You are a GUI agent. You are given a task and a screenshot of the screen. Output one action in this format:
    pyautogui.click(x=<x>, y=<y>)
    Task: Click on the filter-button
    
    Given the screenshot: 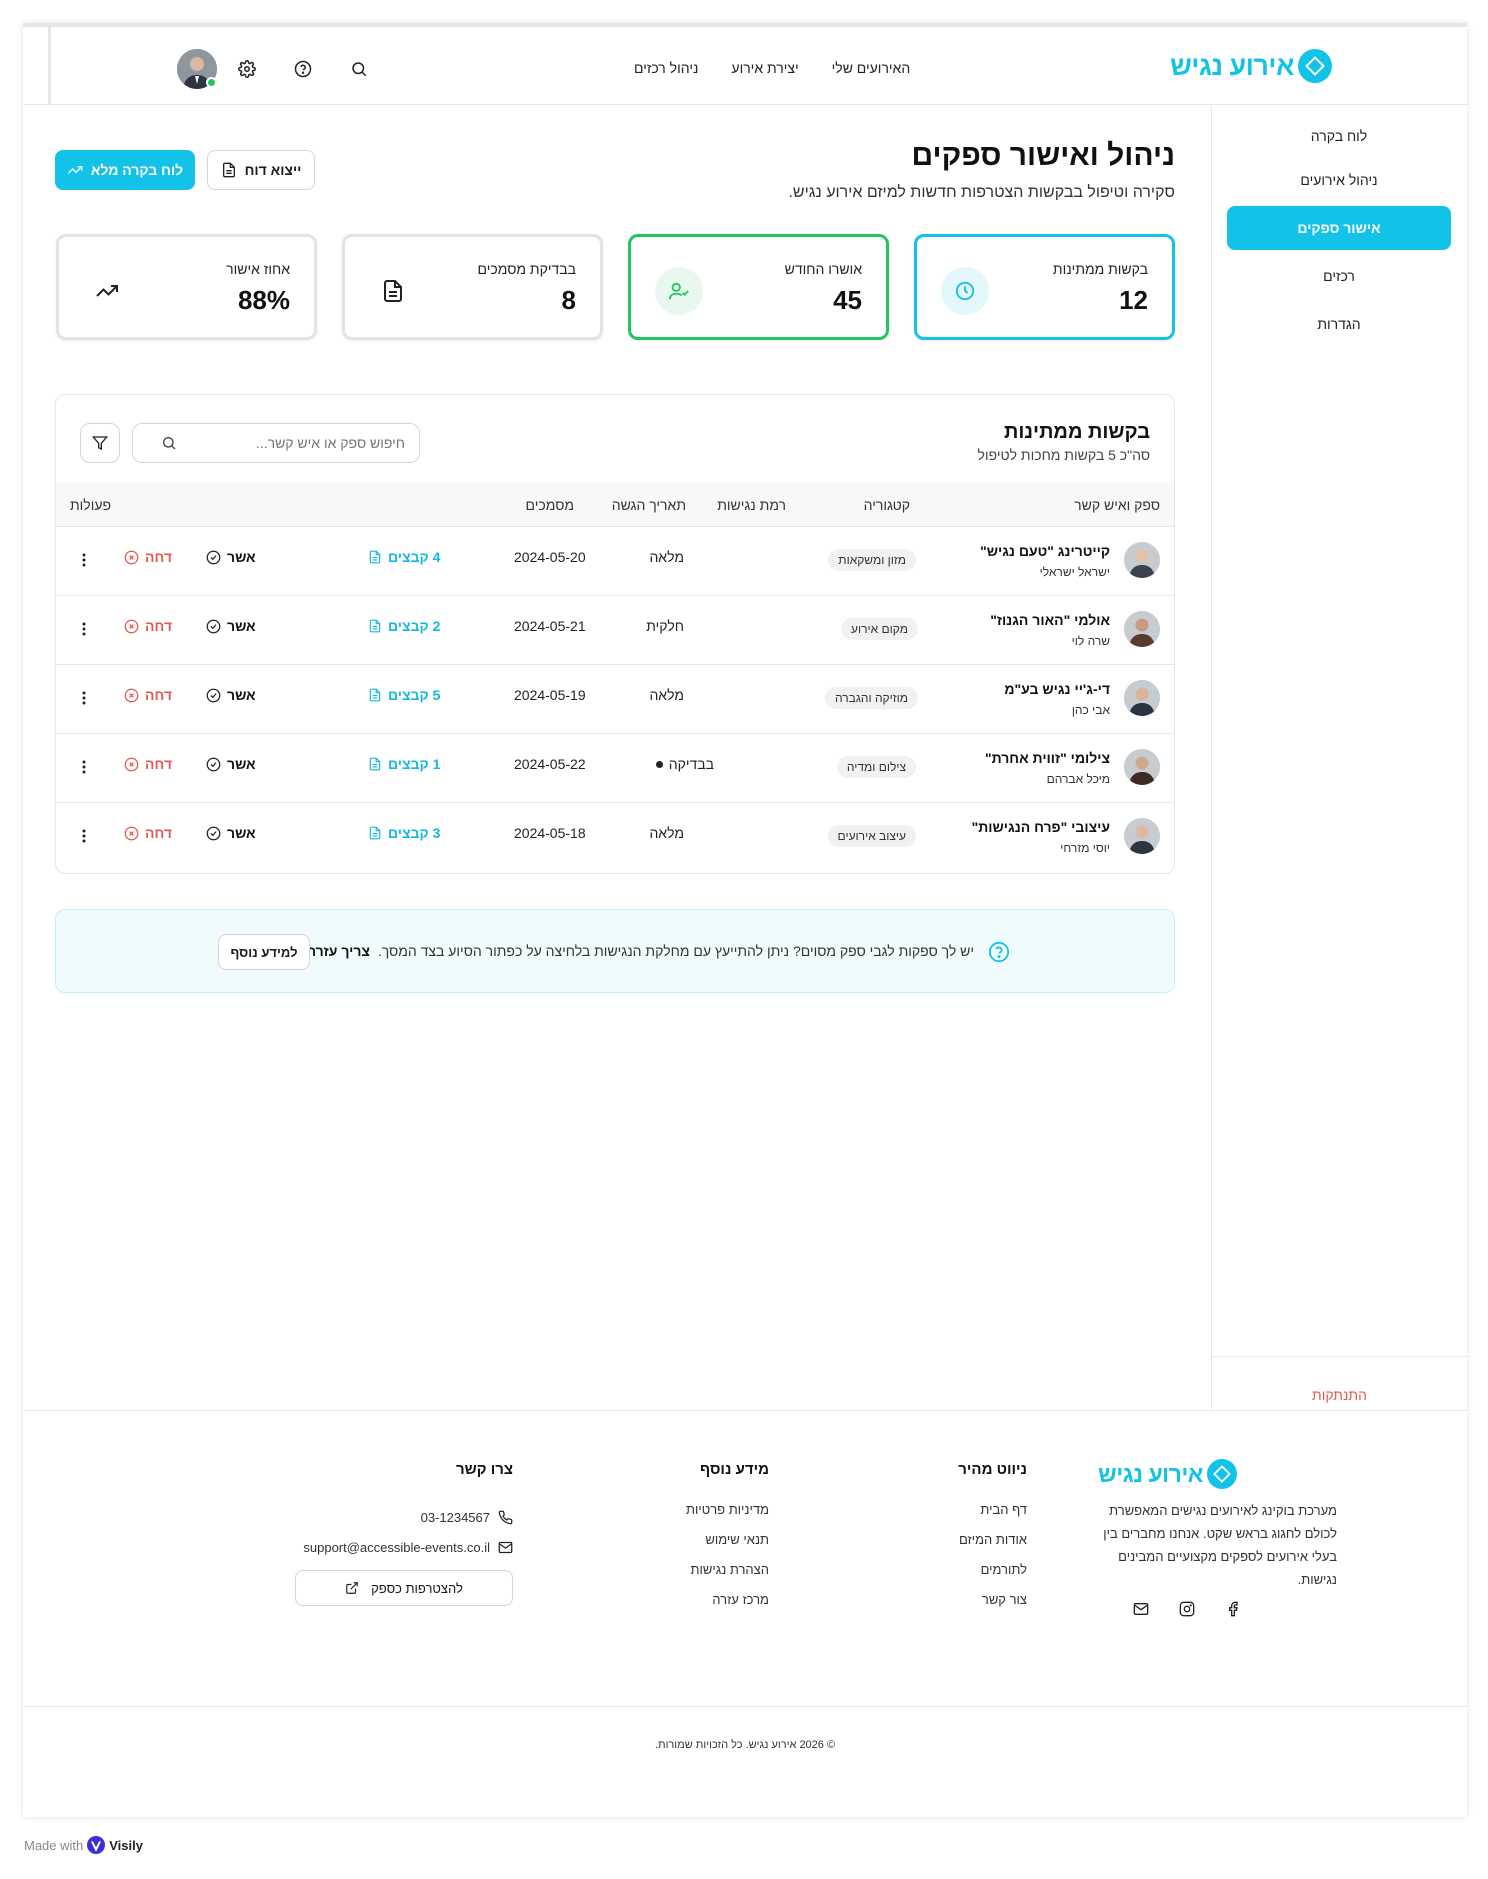 What is the action you would take?
    pyautogui.click(x=100, y=443)
    